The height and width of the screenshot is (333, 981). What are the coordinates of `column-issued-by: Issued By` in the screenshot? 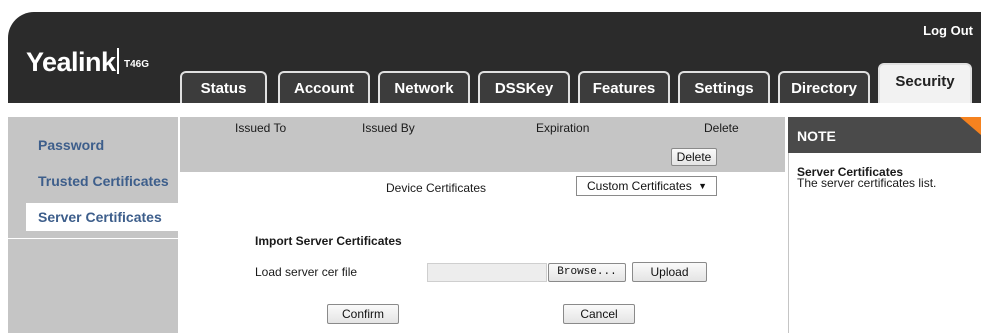 It's located at (388, 128).